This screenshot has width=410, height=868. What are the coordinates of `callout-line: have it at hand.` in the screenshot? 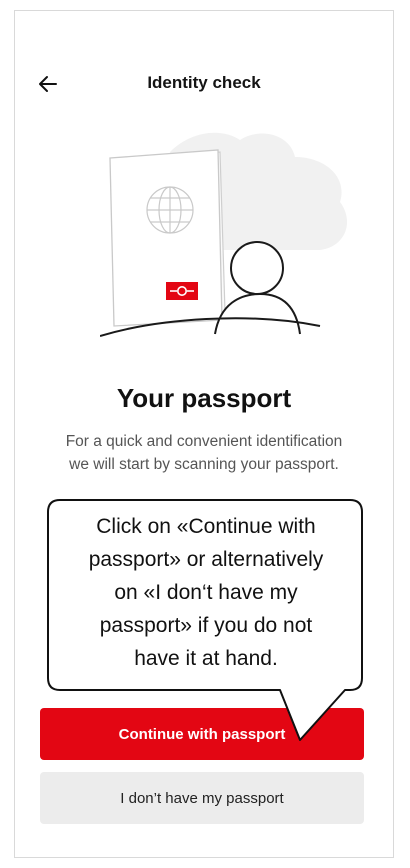 It's located at (206, 658).